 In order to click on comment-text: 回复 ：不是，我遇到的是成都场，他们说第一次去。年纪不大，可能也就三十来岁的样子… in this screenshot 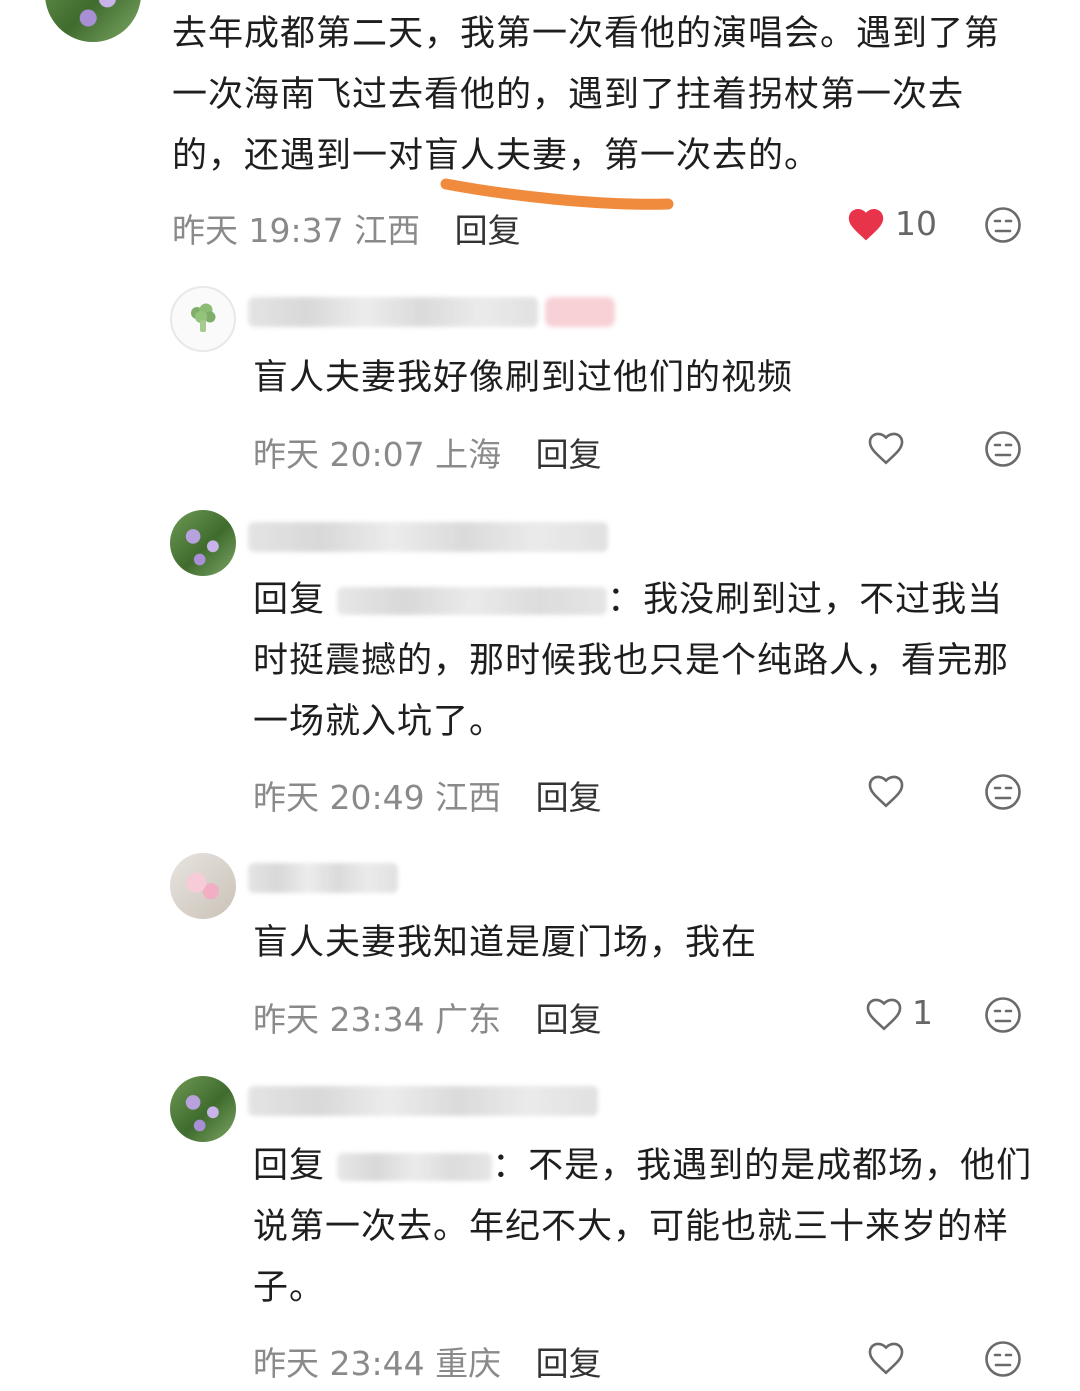, I will do `click(643, 1227)`.